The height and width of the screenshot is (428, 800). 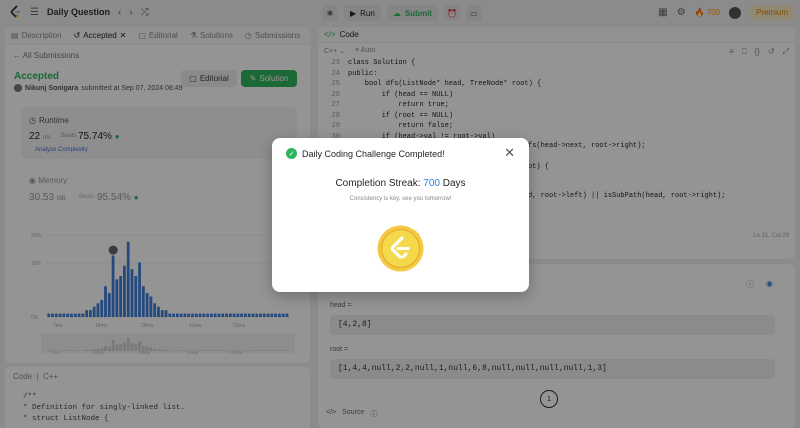 What do you see at coordinates (431, 183) in the screenshot?
I see `streak-number: 700` at bounding box center [431, 183].